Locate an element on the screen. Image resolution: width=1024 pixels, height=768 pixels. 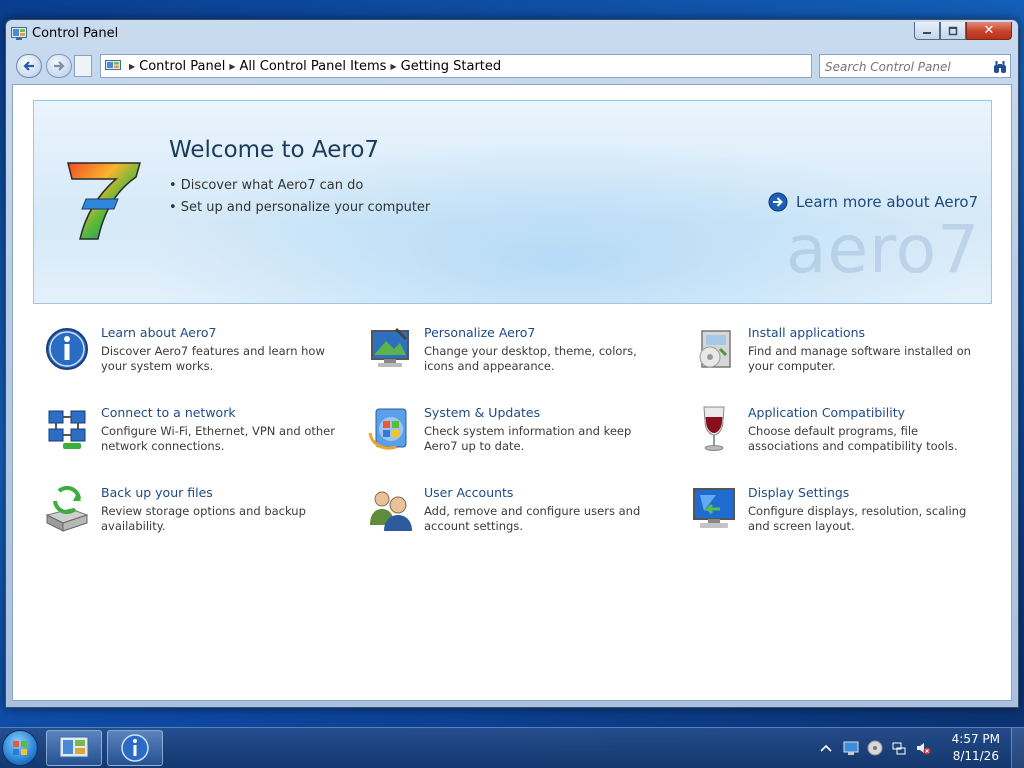
forward-button is located at coordinates (59, 66).